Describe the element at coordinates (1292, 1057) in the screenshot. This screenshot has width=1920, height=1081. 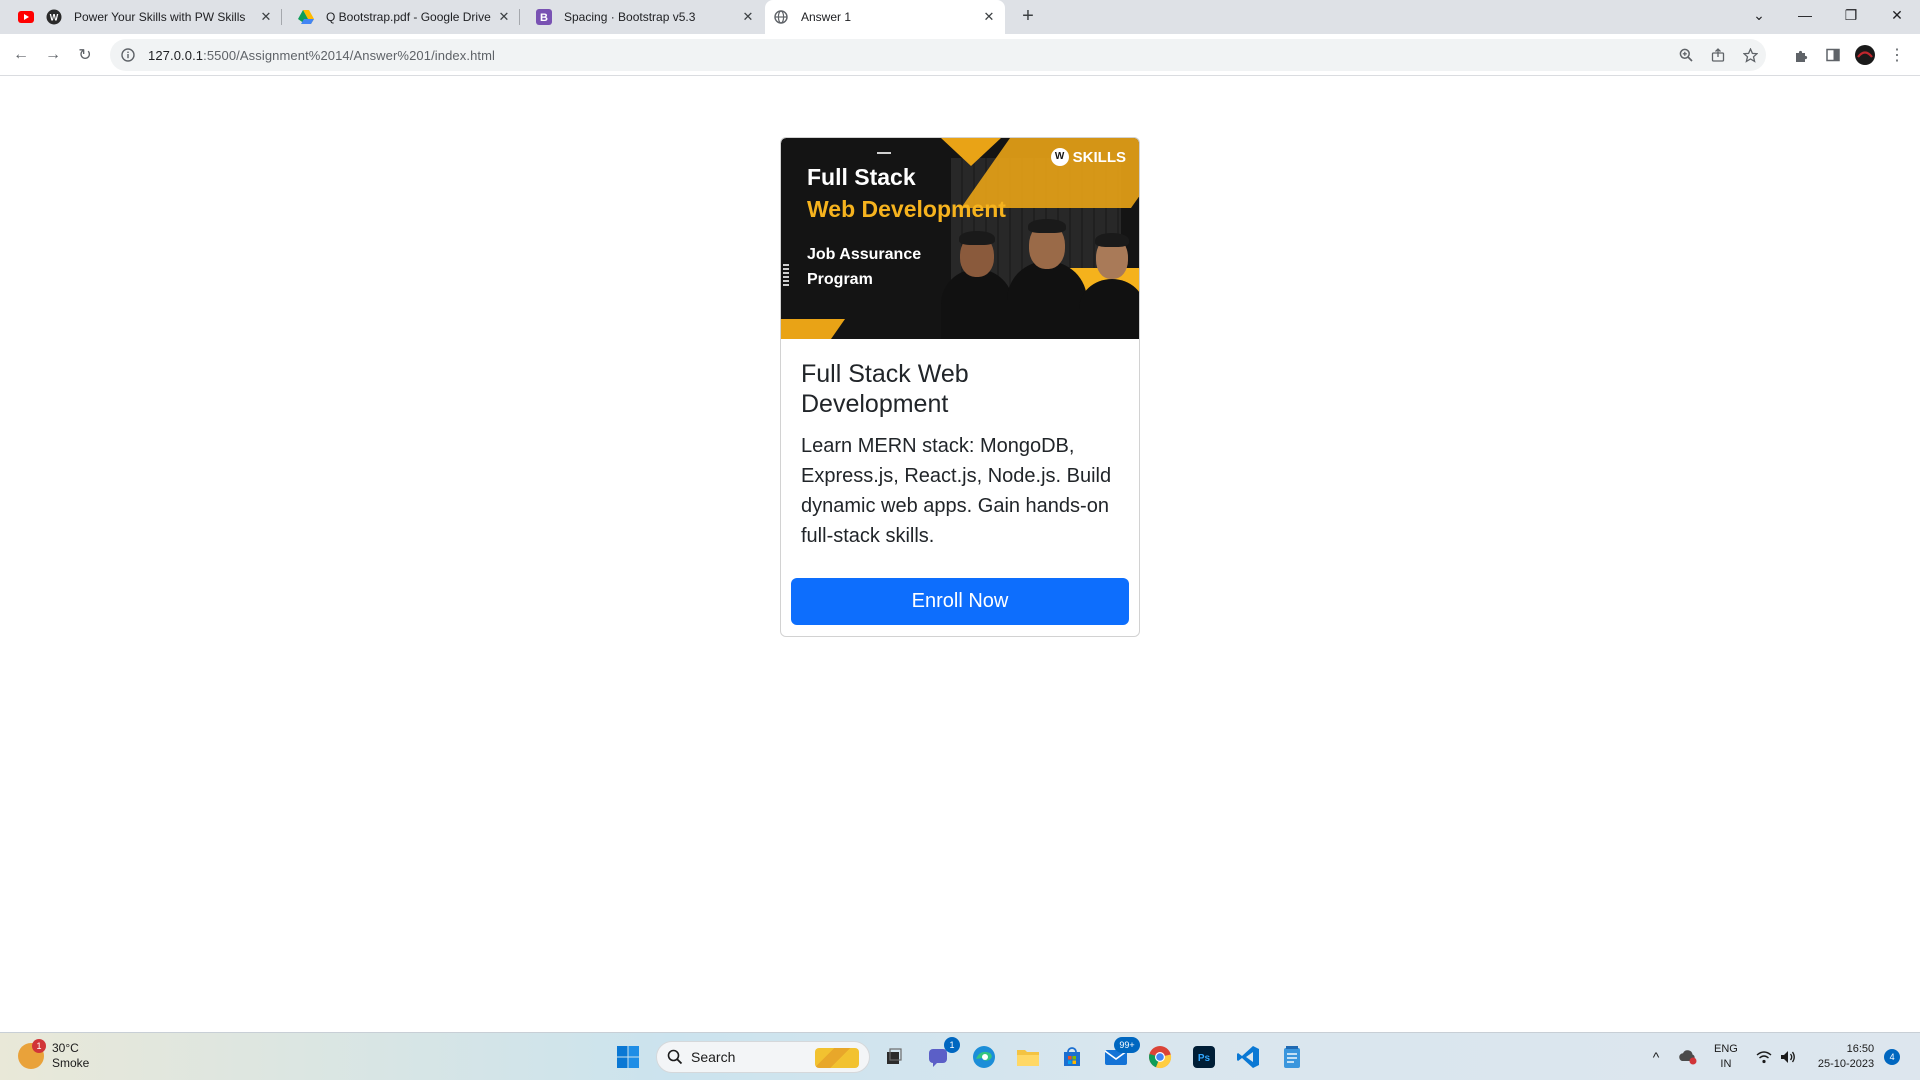
I see `notepad-icon` at that location.